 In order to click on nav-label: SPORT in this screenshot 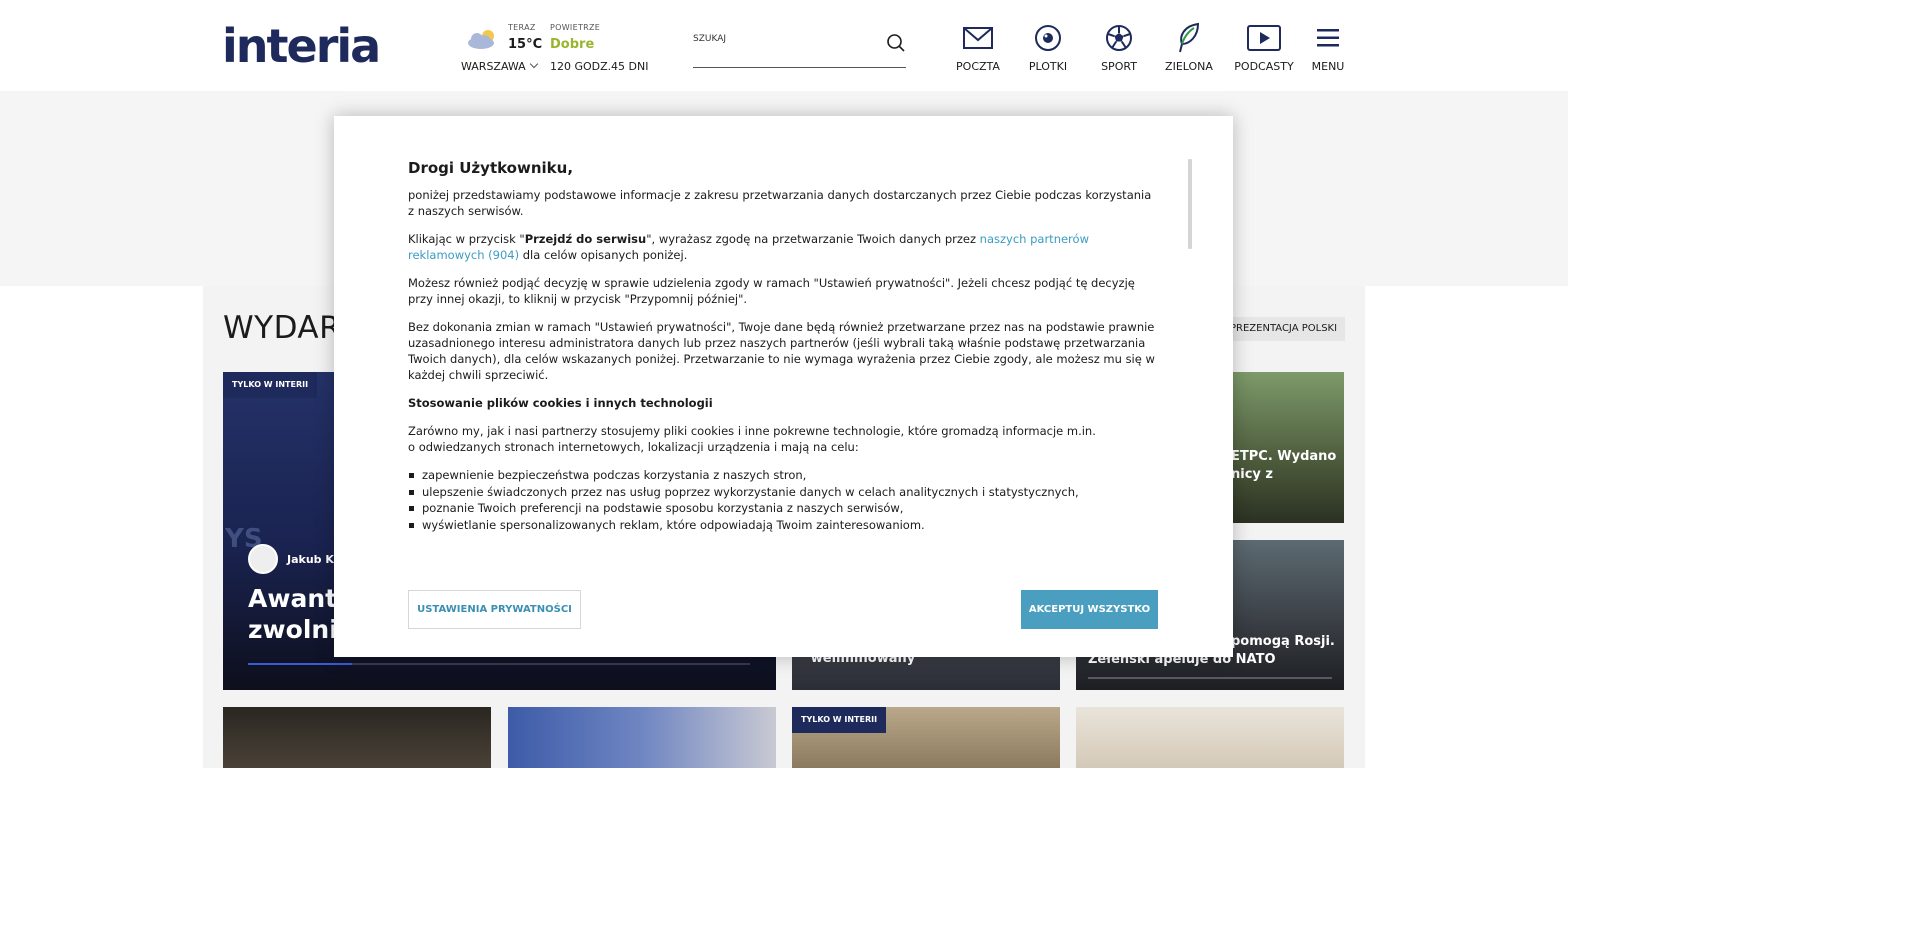, I will do `click(1119, 66)`.